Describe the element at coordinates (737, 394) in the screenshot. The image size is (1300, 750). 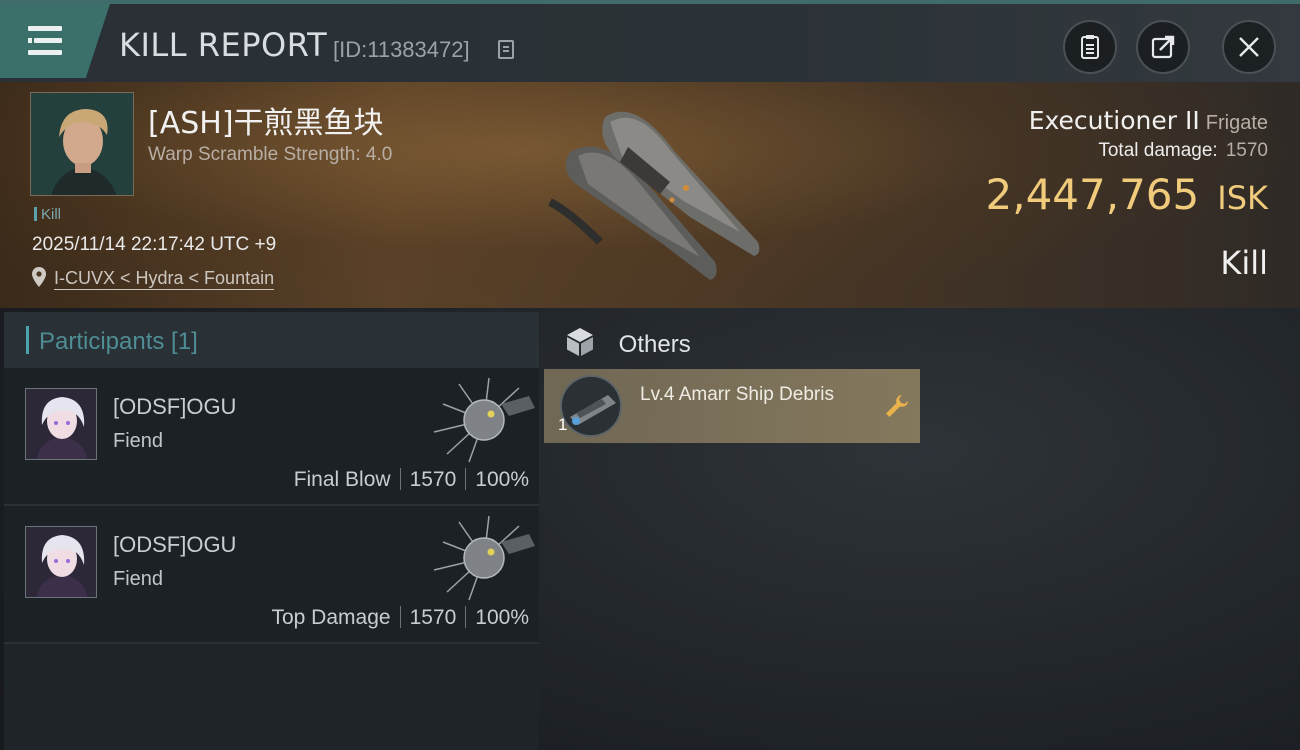
I see `item-name: Lv.4 Amarr Ship Debris` at that location.